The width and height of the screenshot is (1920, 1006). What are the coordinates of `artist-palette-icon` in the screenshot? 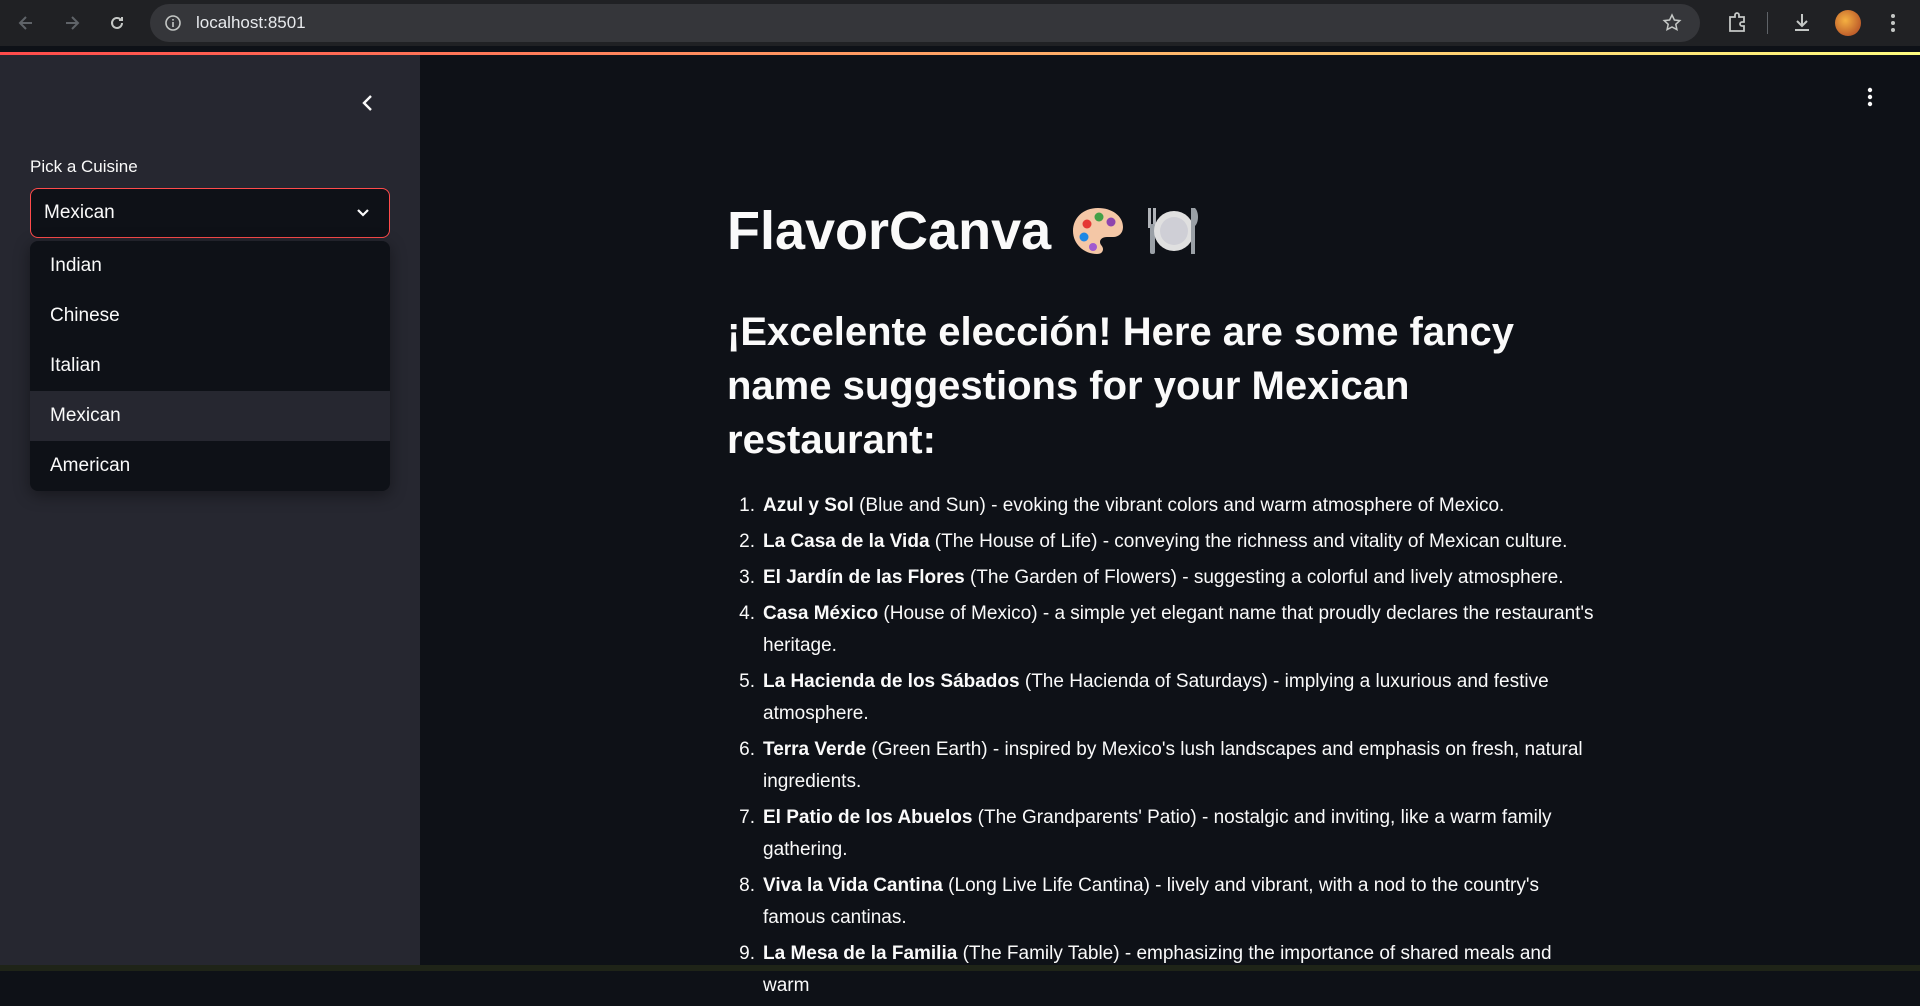 It's located at (1098, 231).